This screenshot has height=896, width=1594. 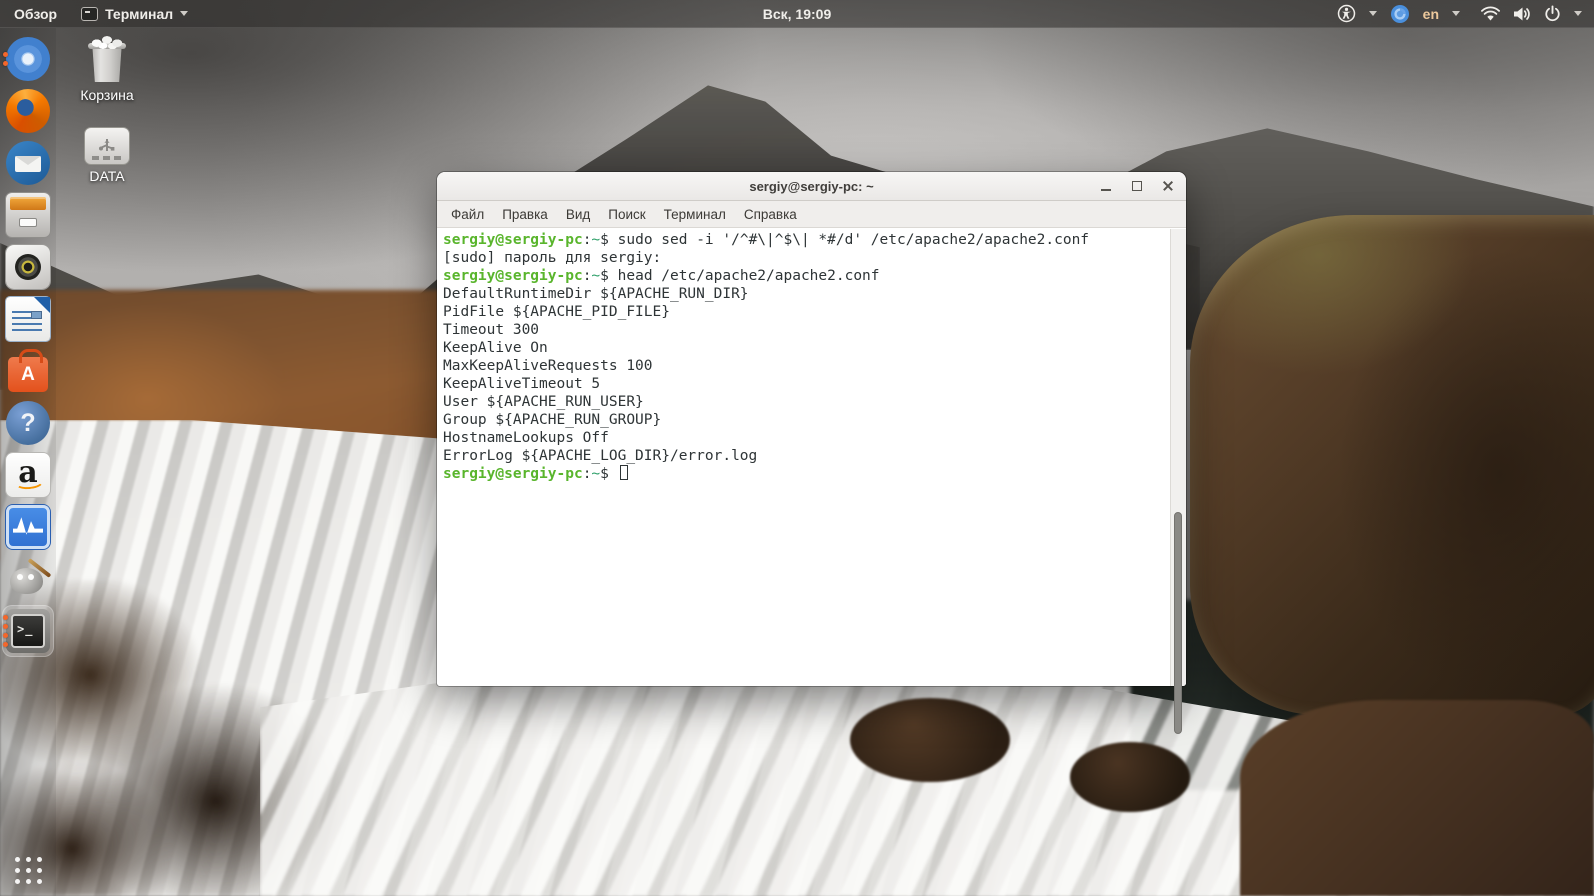 What do you see at coordinates (1417, 798) in the screenshot?
I see `wallpaper-rock-bottom-right` at bounding box center [1417, 798].